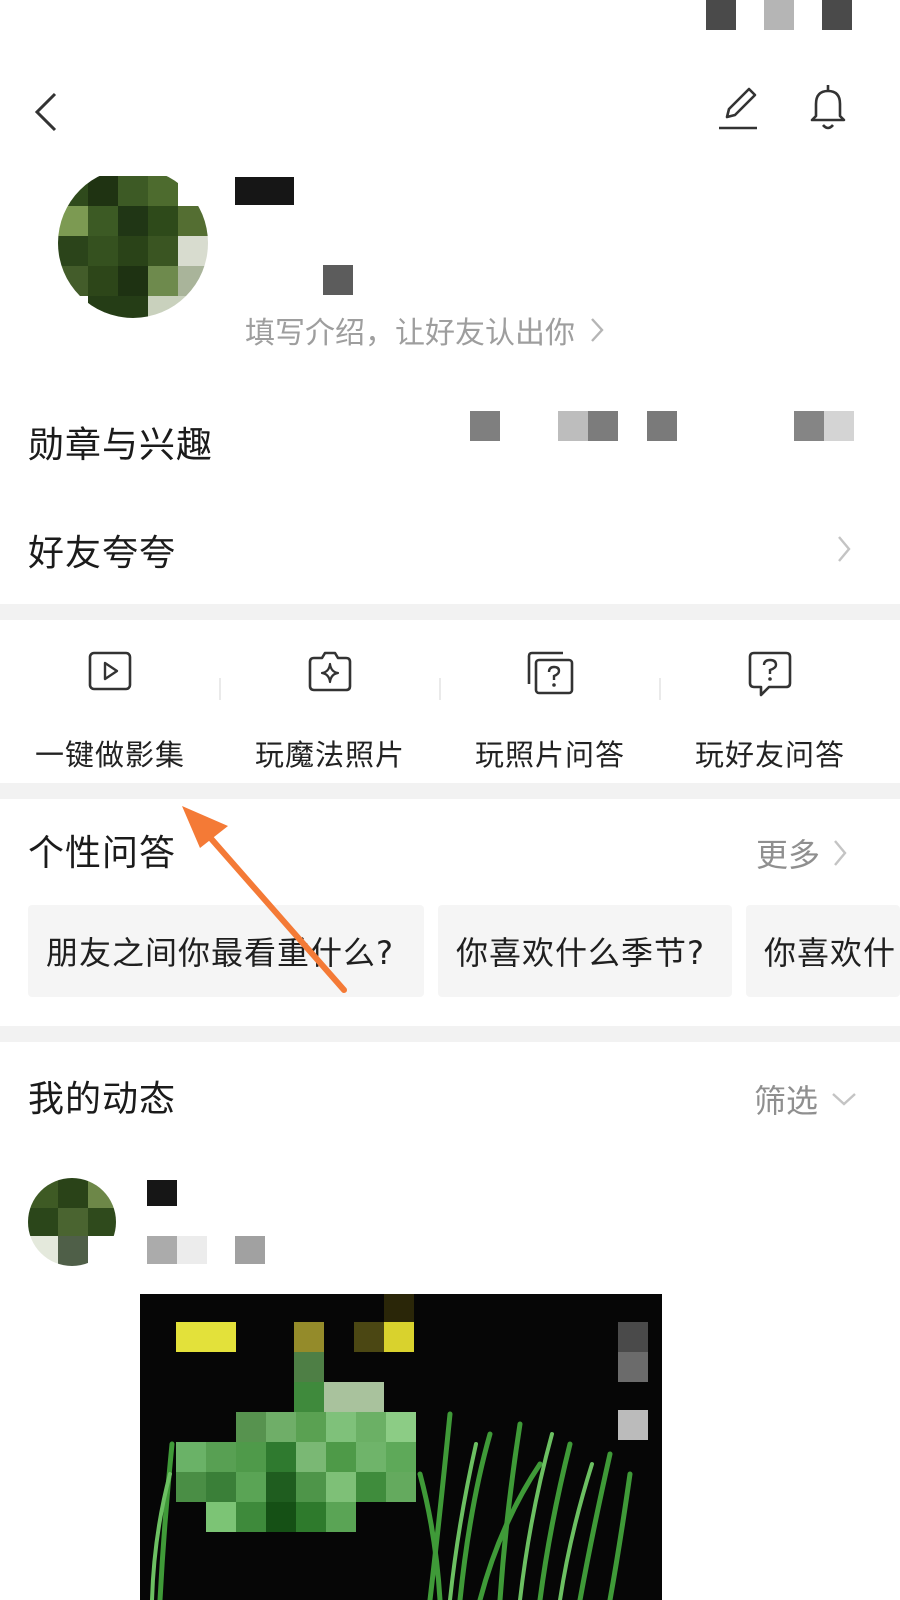  I want to click on qa-card-text: 你喜欢什么季节?, so click(580, 953).